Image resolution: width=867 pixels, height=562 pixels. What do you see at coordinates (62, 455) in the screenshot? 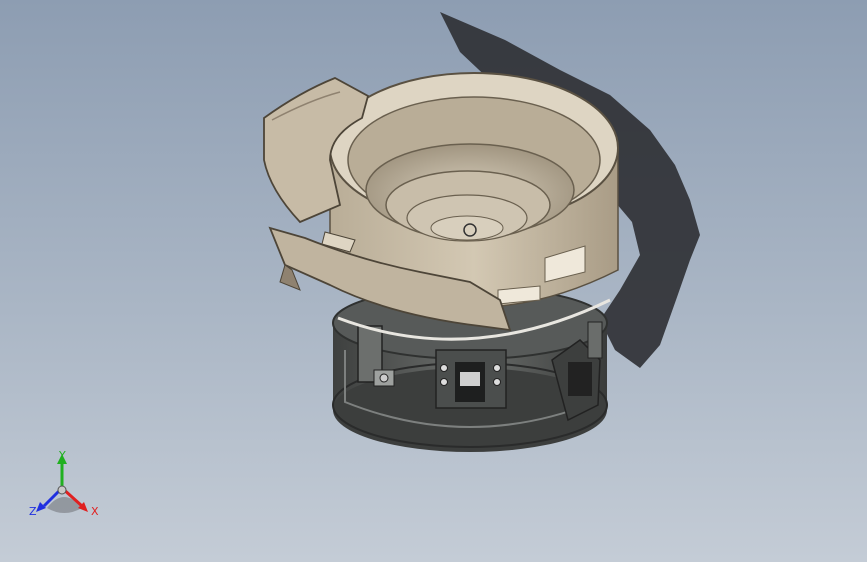
I see `triad-y-label: Y` at bounding box center [62, 455].